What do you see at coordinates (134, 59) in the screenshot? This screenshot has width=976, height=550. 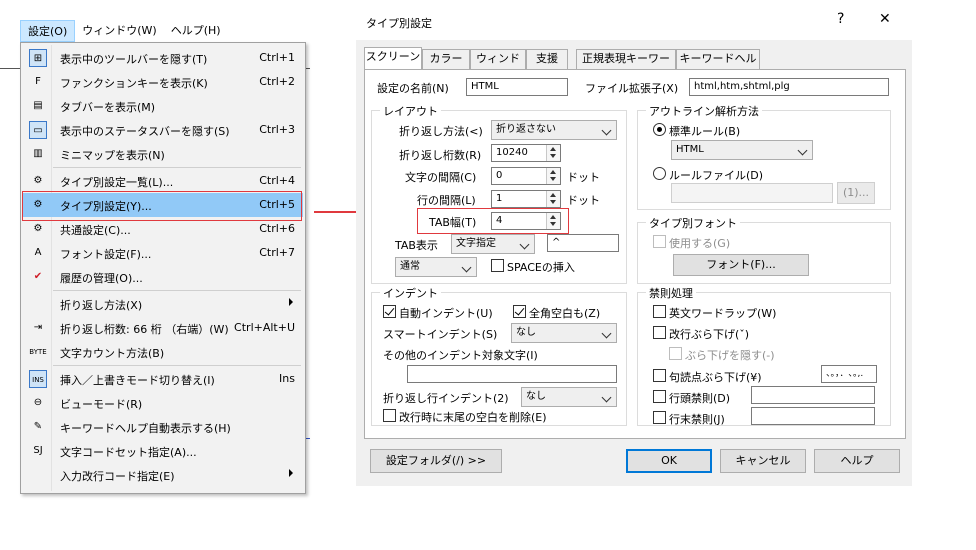 I see `menu-item-label: 表示中のツールバーを隠す(T)` at bounding box center [134, 59].